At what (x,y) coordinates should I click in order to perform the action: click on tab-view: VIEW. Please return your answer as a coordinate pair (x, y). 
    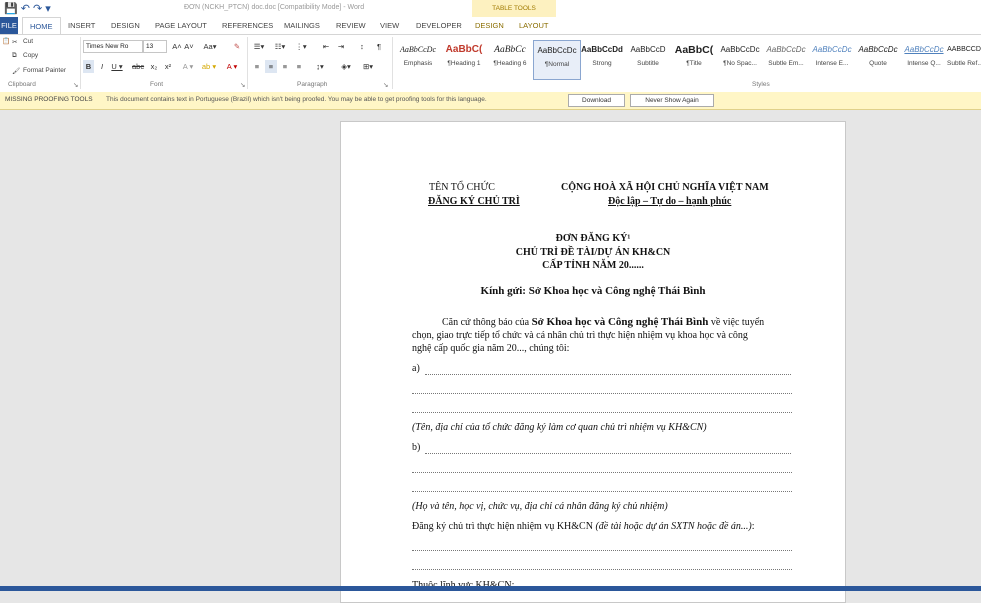
    Looking at the image, I should click on (389, 25).